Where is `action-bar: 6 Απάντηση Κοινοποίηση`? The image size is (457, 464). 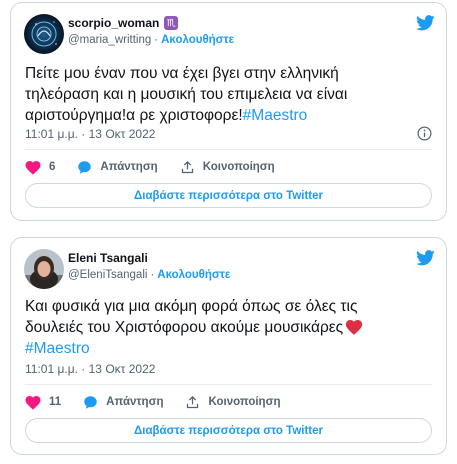
action-bar: 6 Απάντηση Κοινοποίηση is located at coordinates (228, 167).